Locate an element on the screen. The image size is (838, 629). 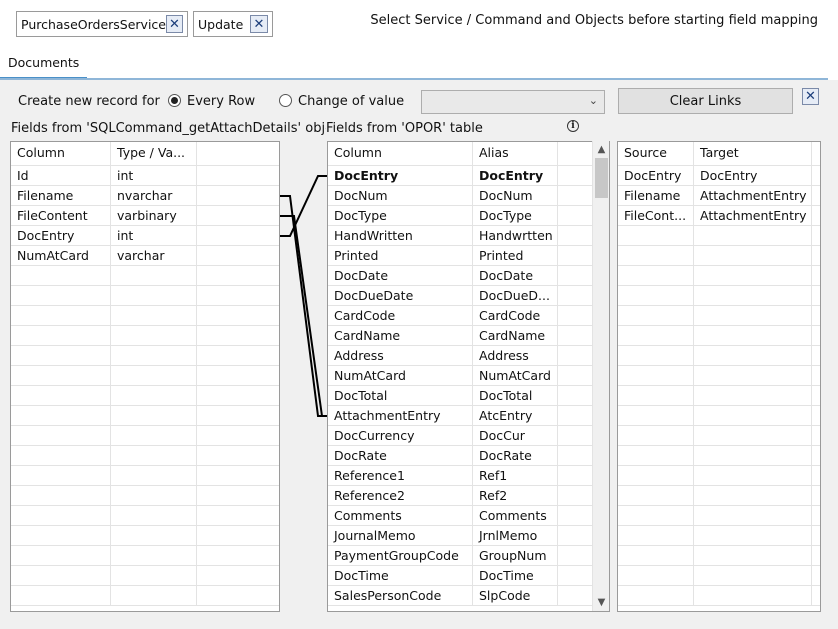
remove-command-icon: ✕ is located at coordinates (259, 24).